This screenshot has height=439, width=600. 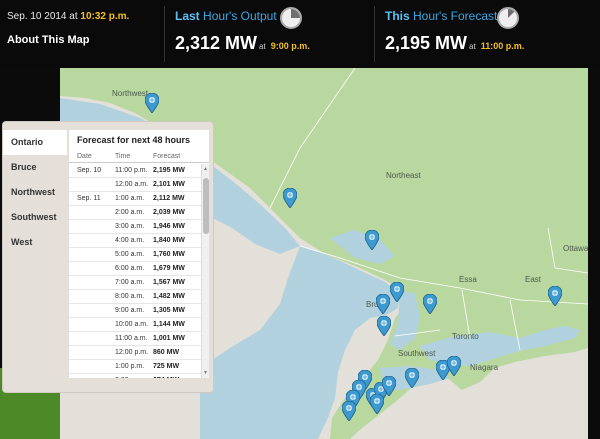 I want to click on row-time: 11:00 p.m., so click(x=131, y=170).